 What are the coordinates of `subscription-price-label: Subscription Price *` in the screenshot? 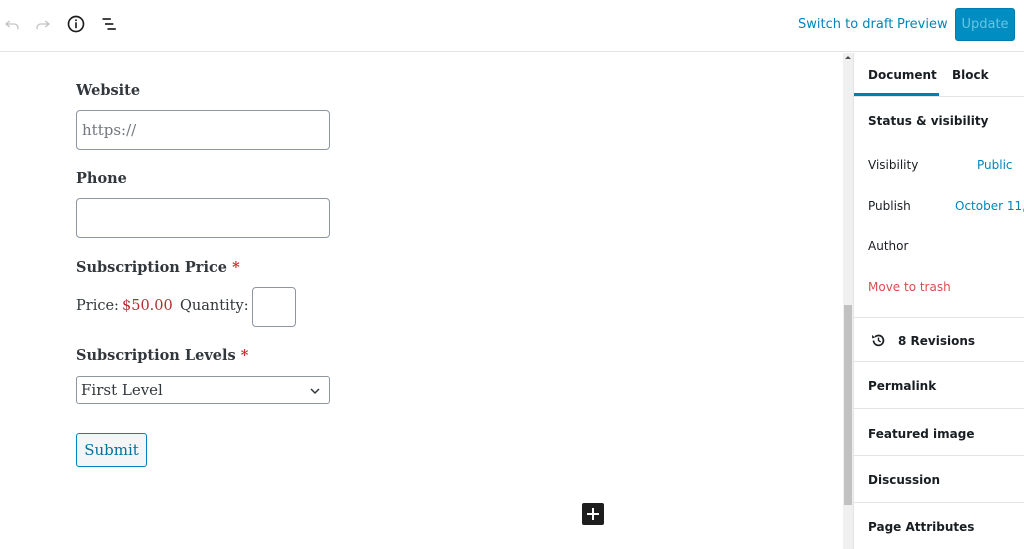 It's located at (158, 267).